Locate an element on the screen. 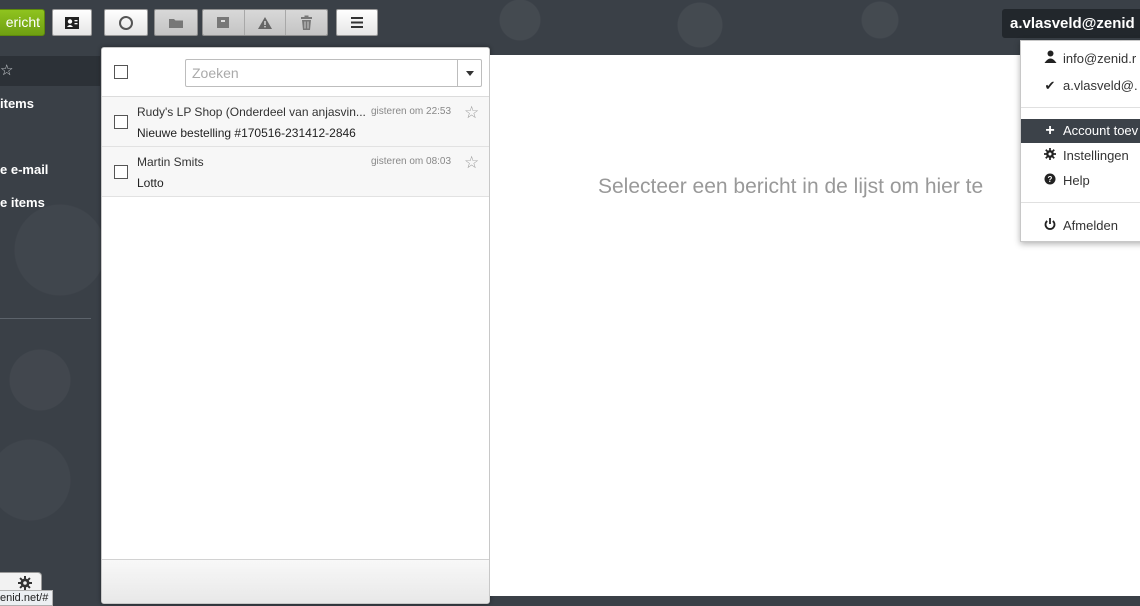 This screenshot has height=606, width=1140. add-account-item: + Account toev is located at coordinates (1080, 131).